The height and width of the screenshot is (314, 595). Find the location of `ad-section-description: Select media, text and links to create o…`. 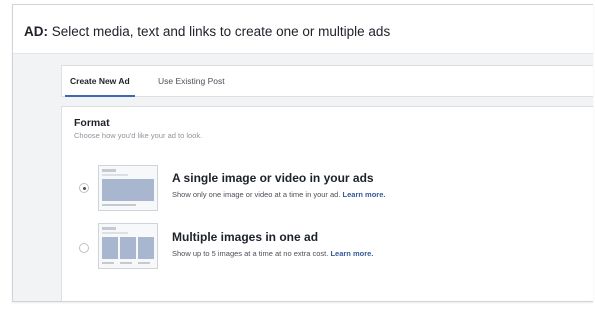

ad-section-description: Select media, text and links to create o… is located at coordinates (221, 31).